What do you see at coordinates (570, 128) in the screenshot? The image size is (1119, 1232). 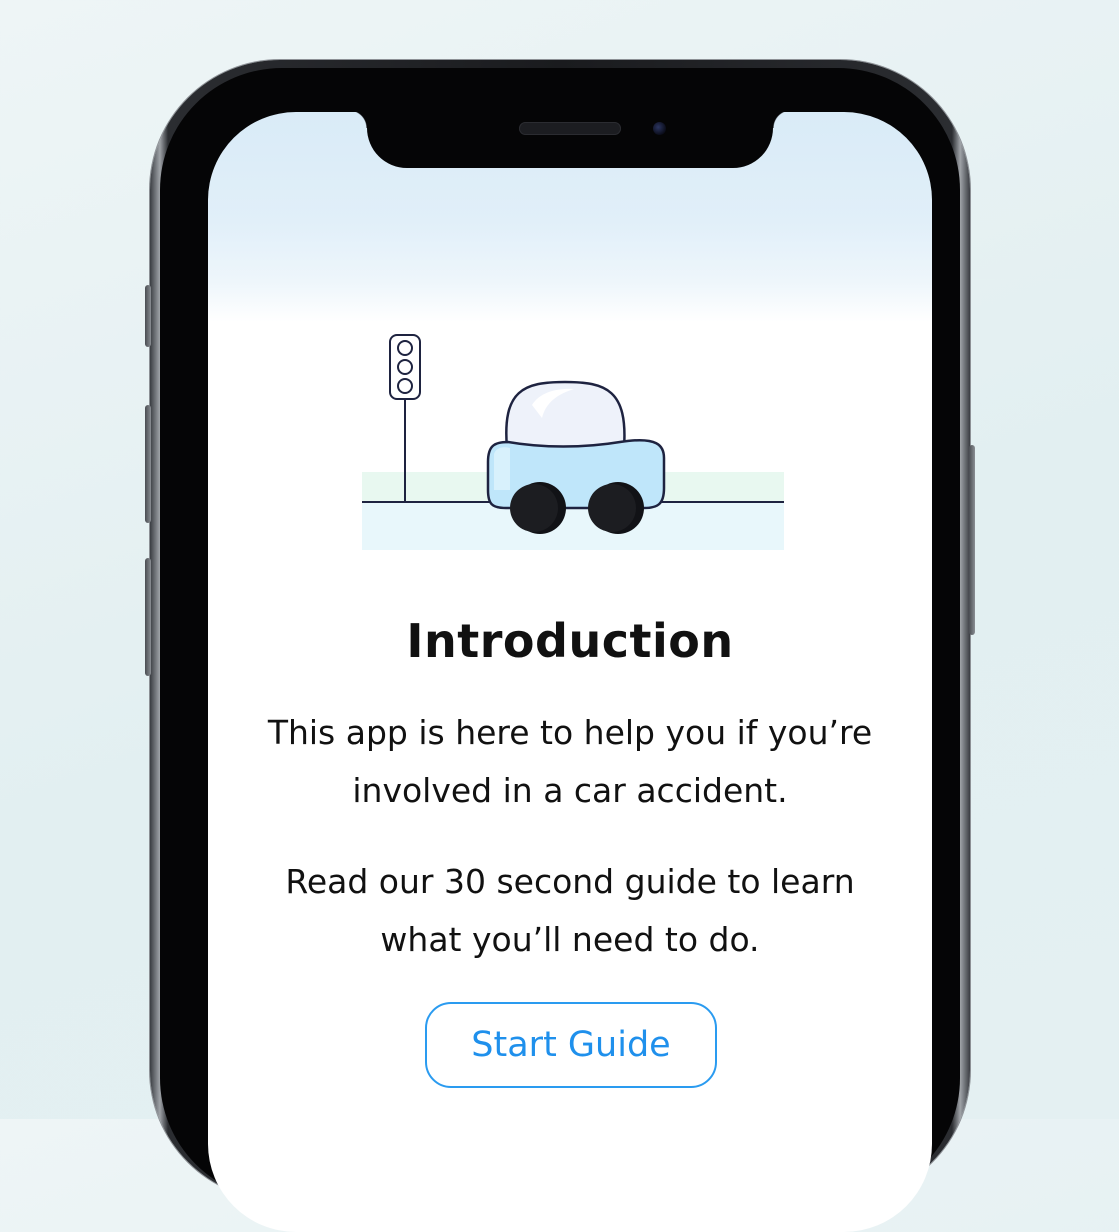 I see `earpiece-speaker` at bounding box center [570, 128].